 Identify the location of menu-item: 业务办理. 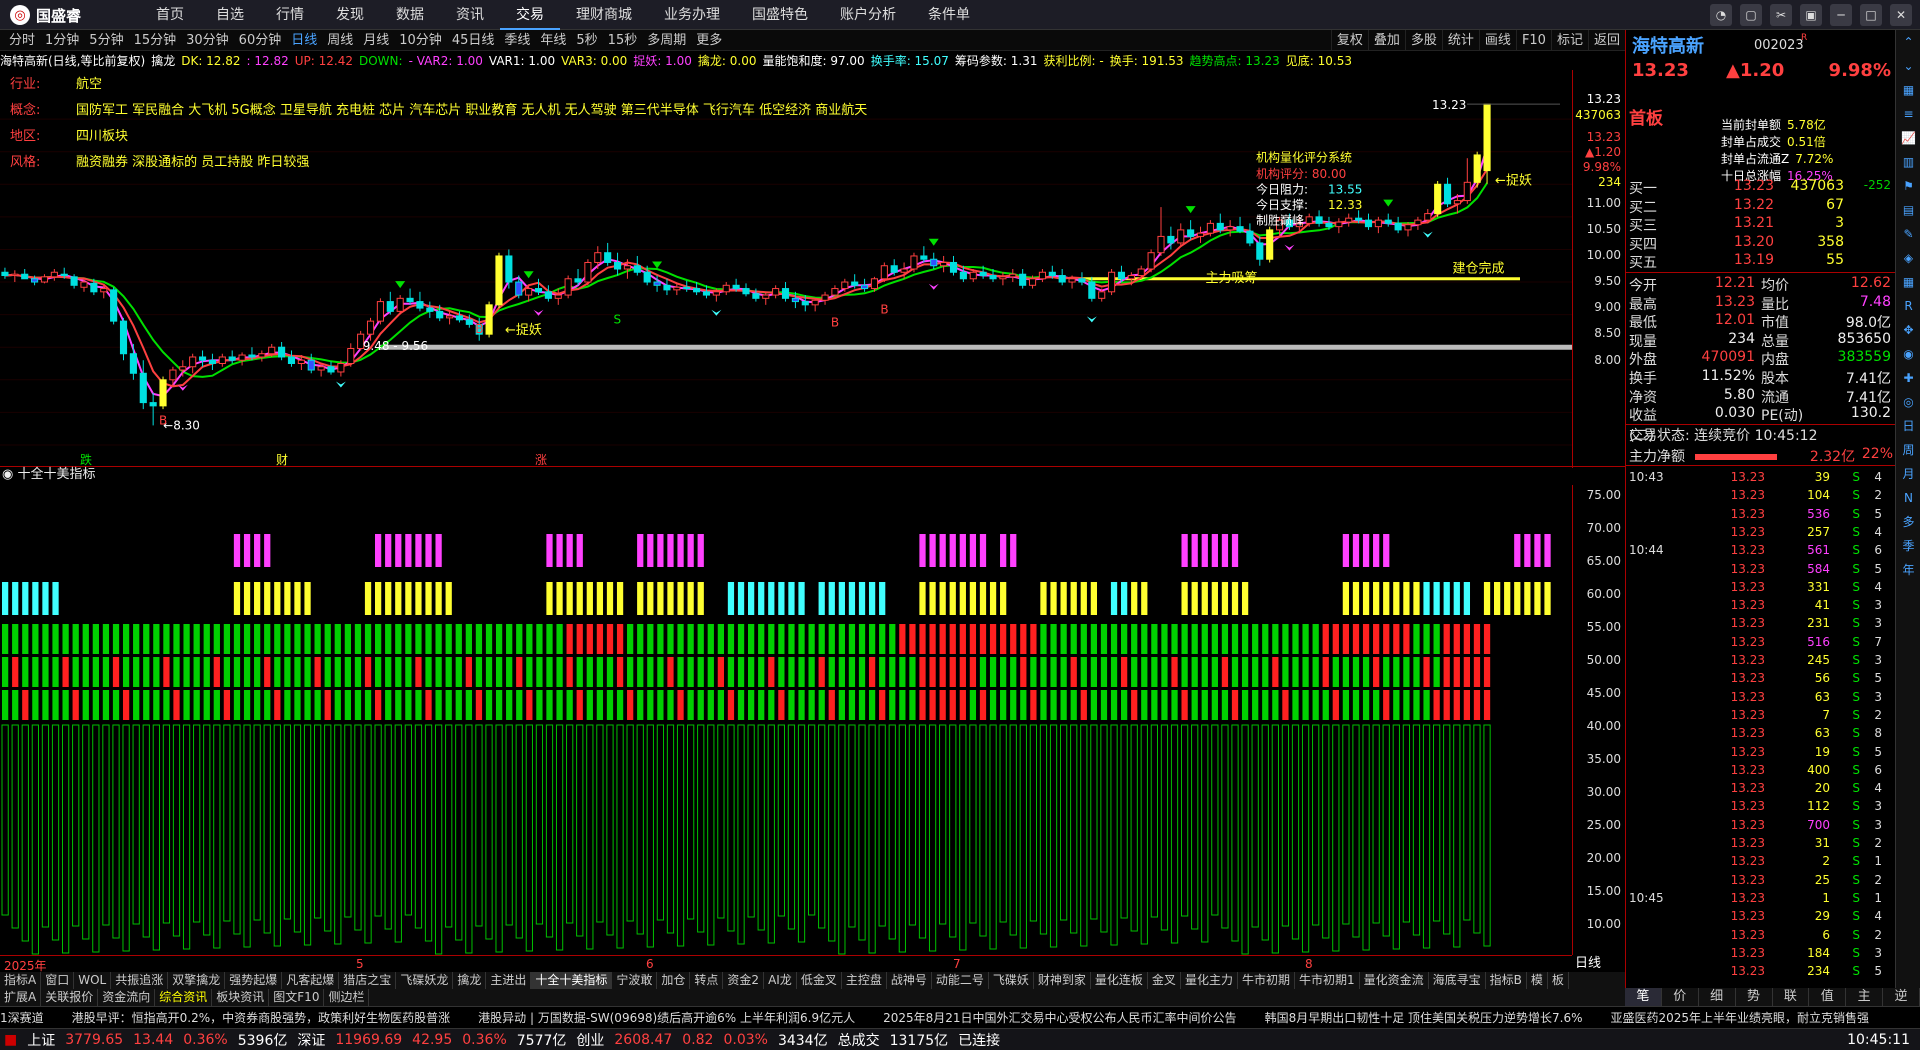
(692, 15).